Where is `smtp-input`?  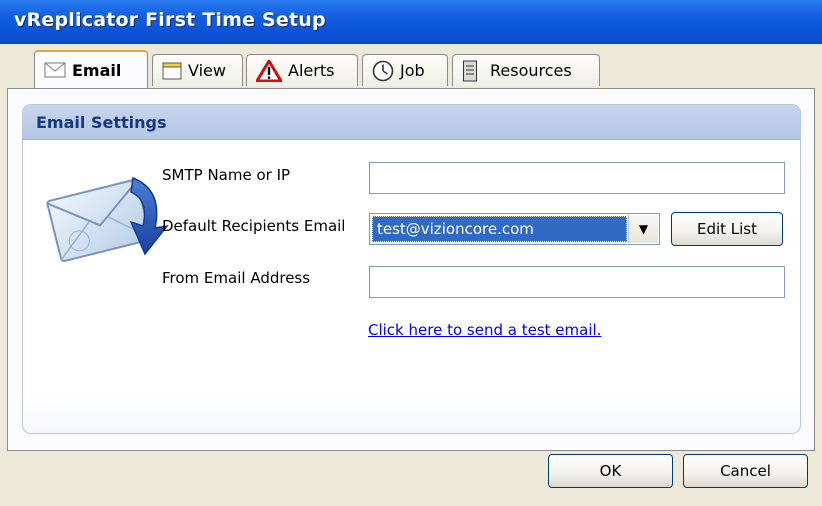
smtp-input is located at coordinates (577, 178).